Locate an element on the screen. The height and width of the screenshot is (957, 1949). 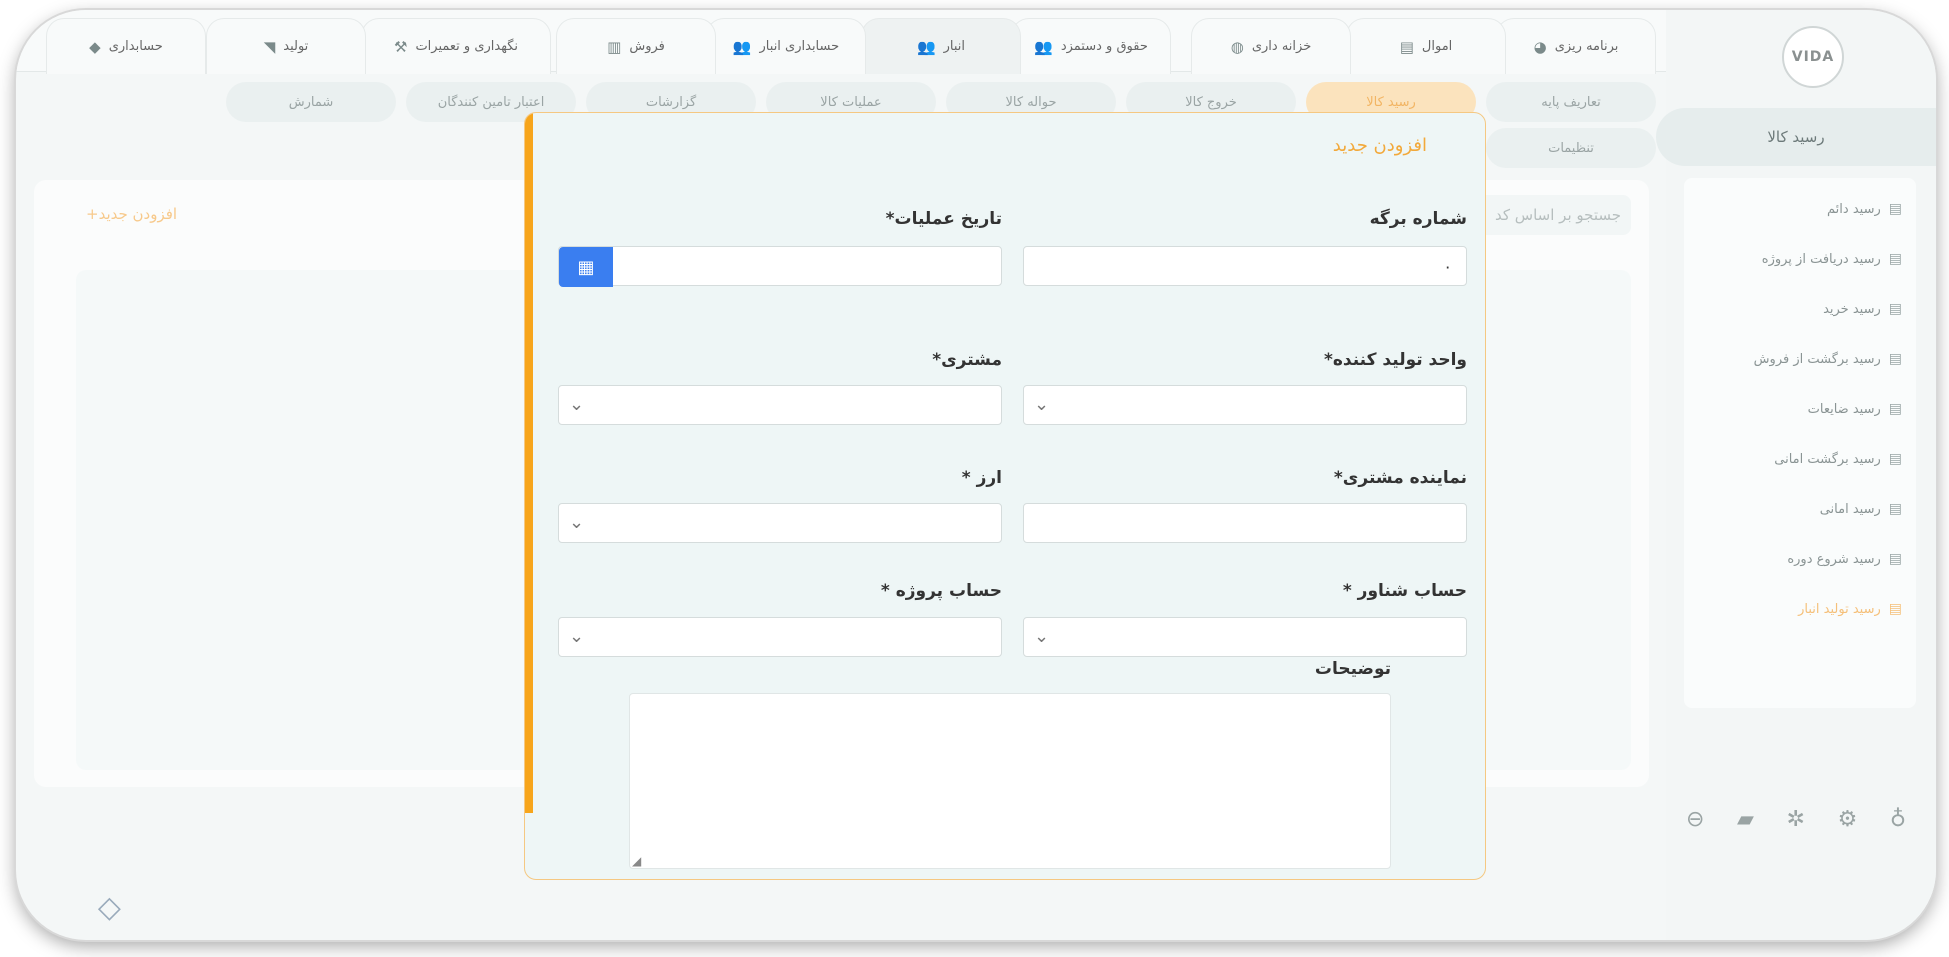
tab-label: اموال is located at coordinates (1437, 46).